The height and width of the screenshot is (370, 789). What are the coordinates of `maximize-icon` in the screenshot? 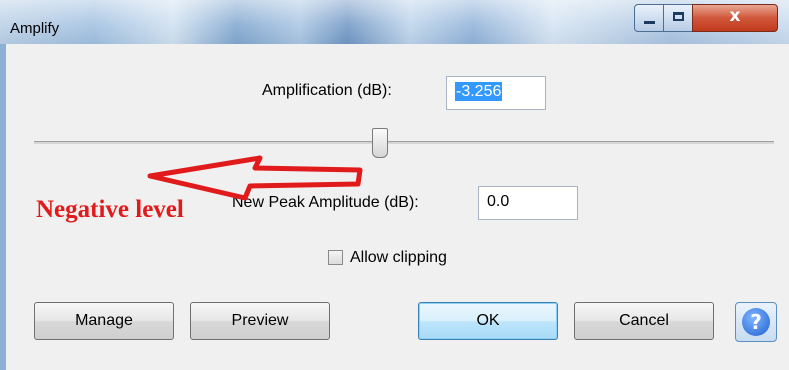 It's located at (678, 16).